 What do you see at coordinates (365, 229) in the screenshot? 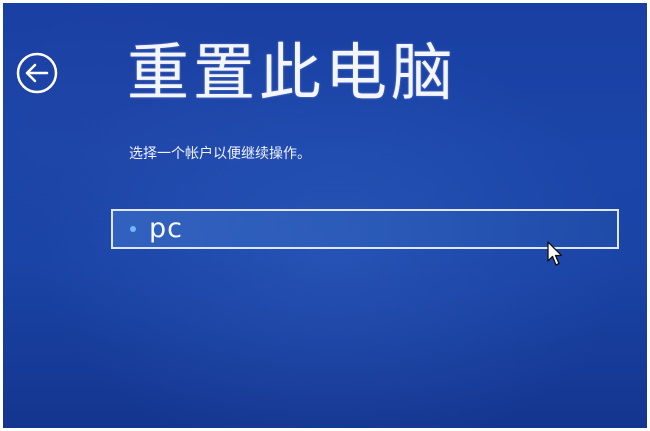
I see `account-item-pc: pc` at bounding box center [365, 229].